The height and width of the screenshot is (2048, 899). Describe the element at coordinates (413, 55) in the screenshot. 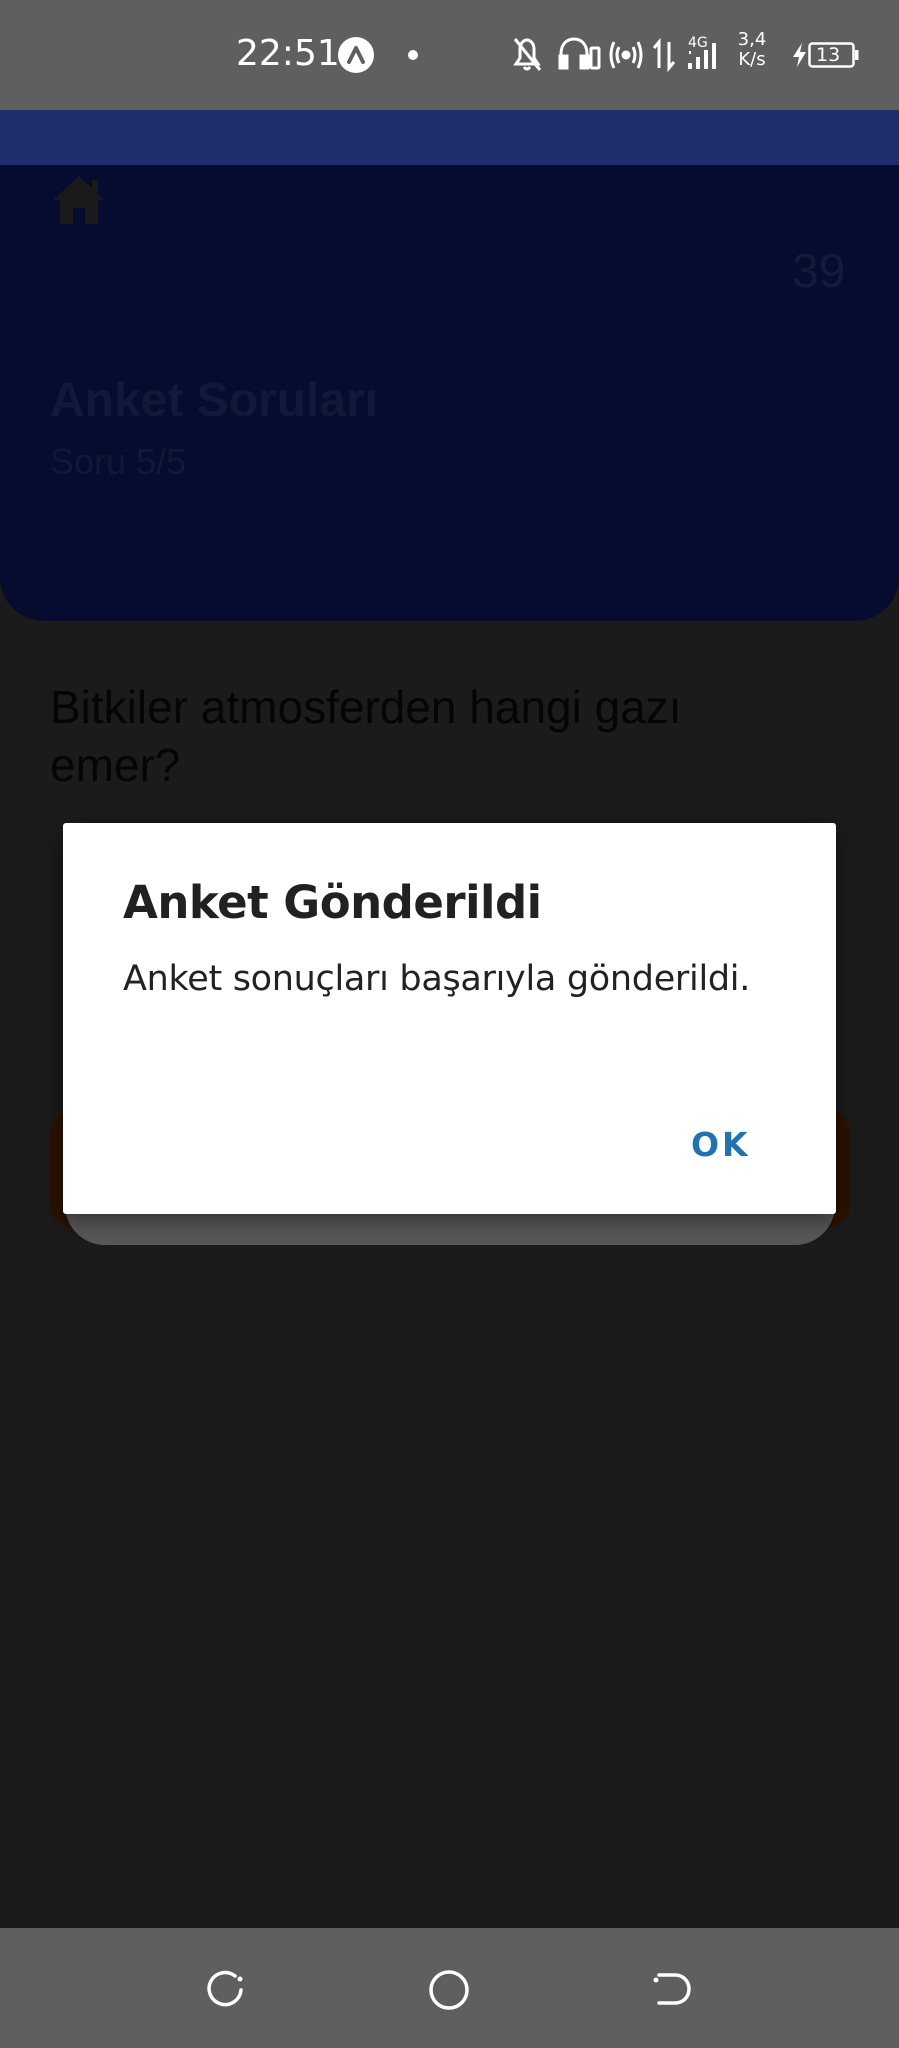

I see `dot-icon` at that location.